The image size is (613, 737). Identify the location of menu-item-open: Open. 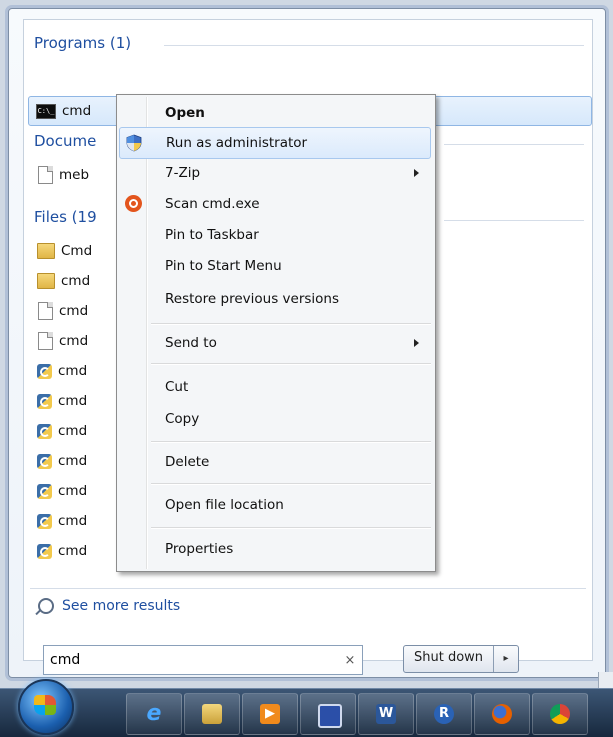
(275, 113).